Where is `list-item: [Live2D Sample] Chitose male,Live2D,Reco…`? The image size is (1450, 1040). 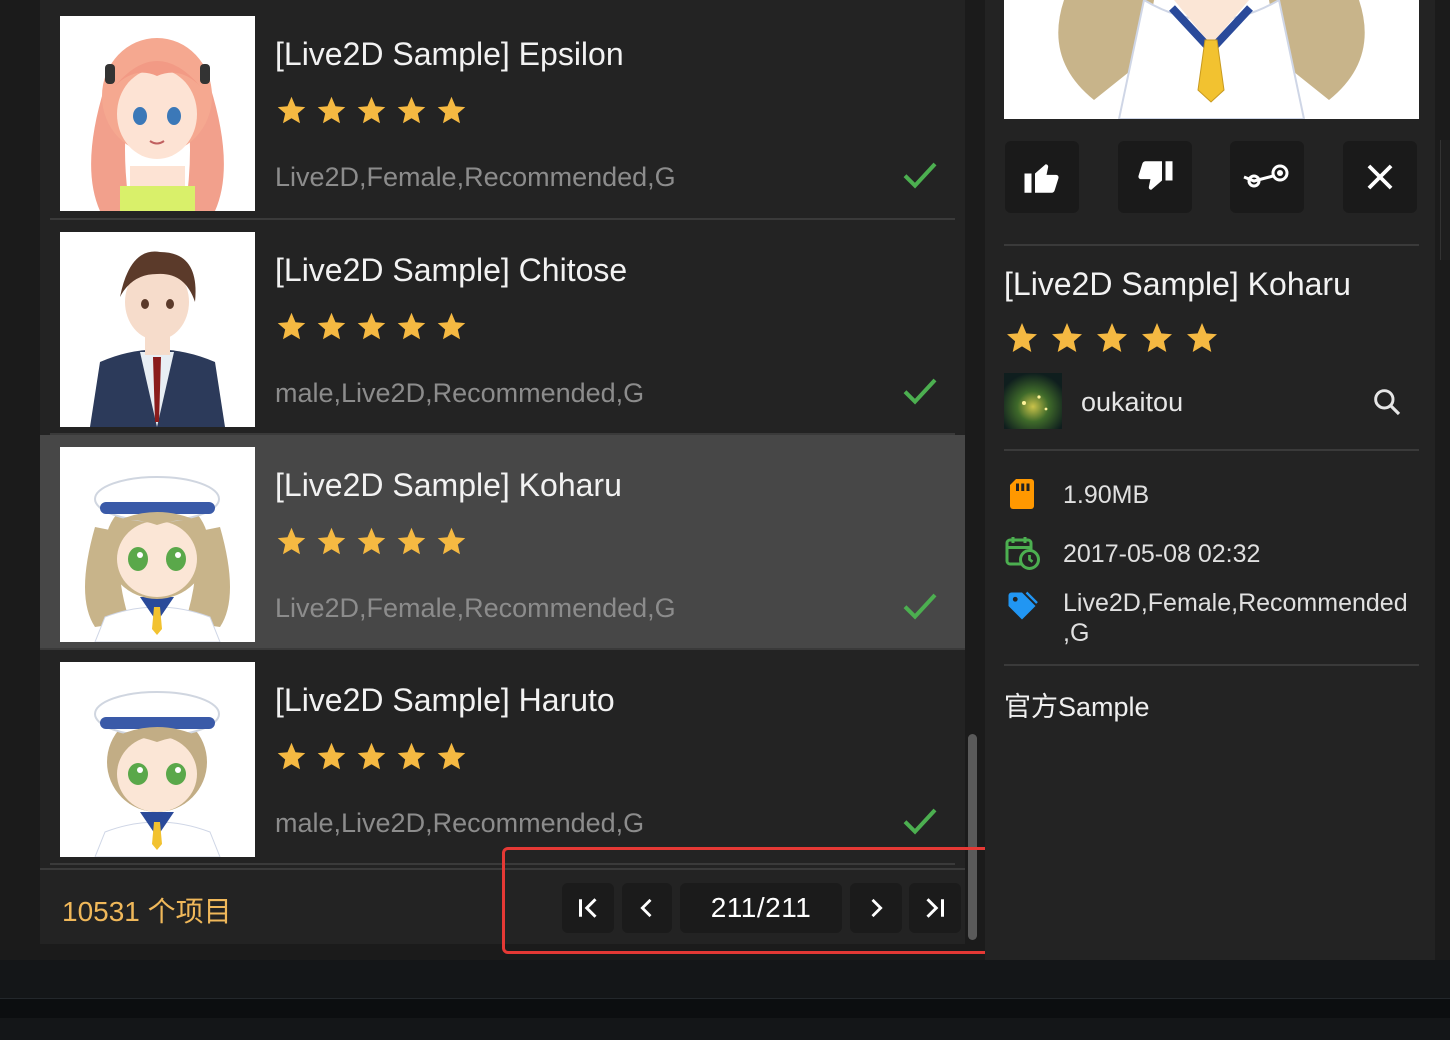 list-item: [Live2D Sample] Chitose male,Live2D,Reco… is located at coordinates (502, 327).